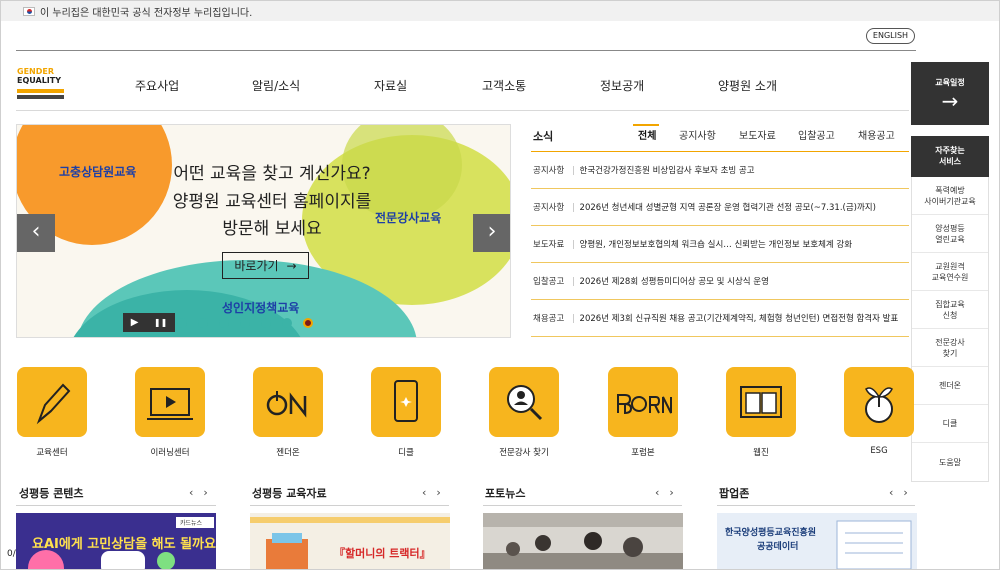  I want to click on banner-label-counsel: 고충상담원교육, so click(98, 172).